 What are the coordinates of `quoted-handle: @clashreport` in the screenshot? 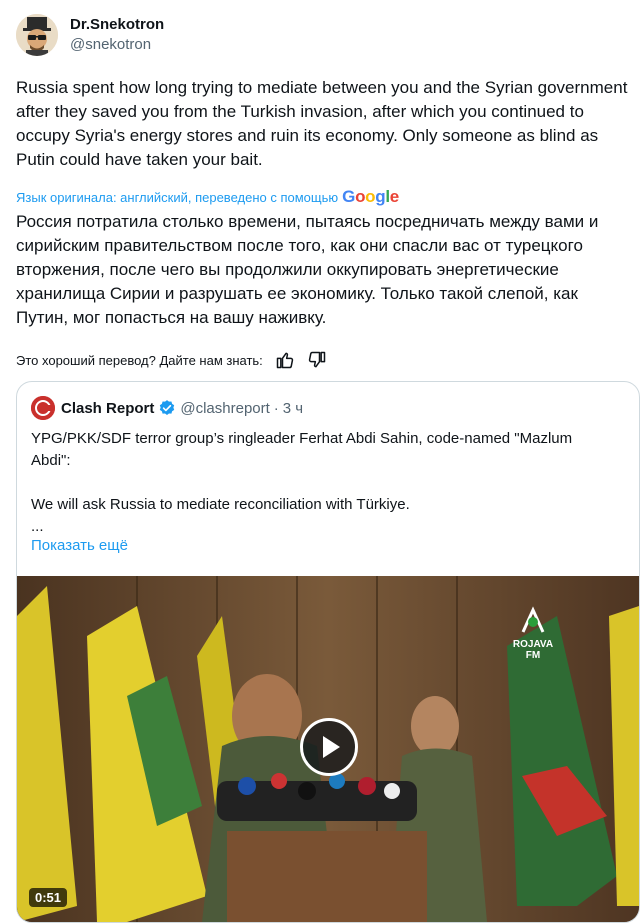 It's located at (224, 408).